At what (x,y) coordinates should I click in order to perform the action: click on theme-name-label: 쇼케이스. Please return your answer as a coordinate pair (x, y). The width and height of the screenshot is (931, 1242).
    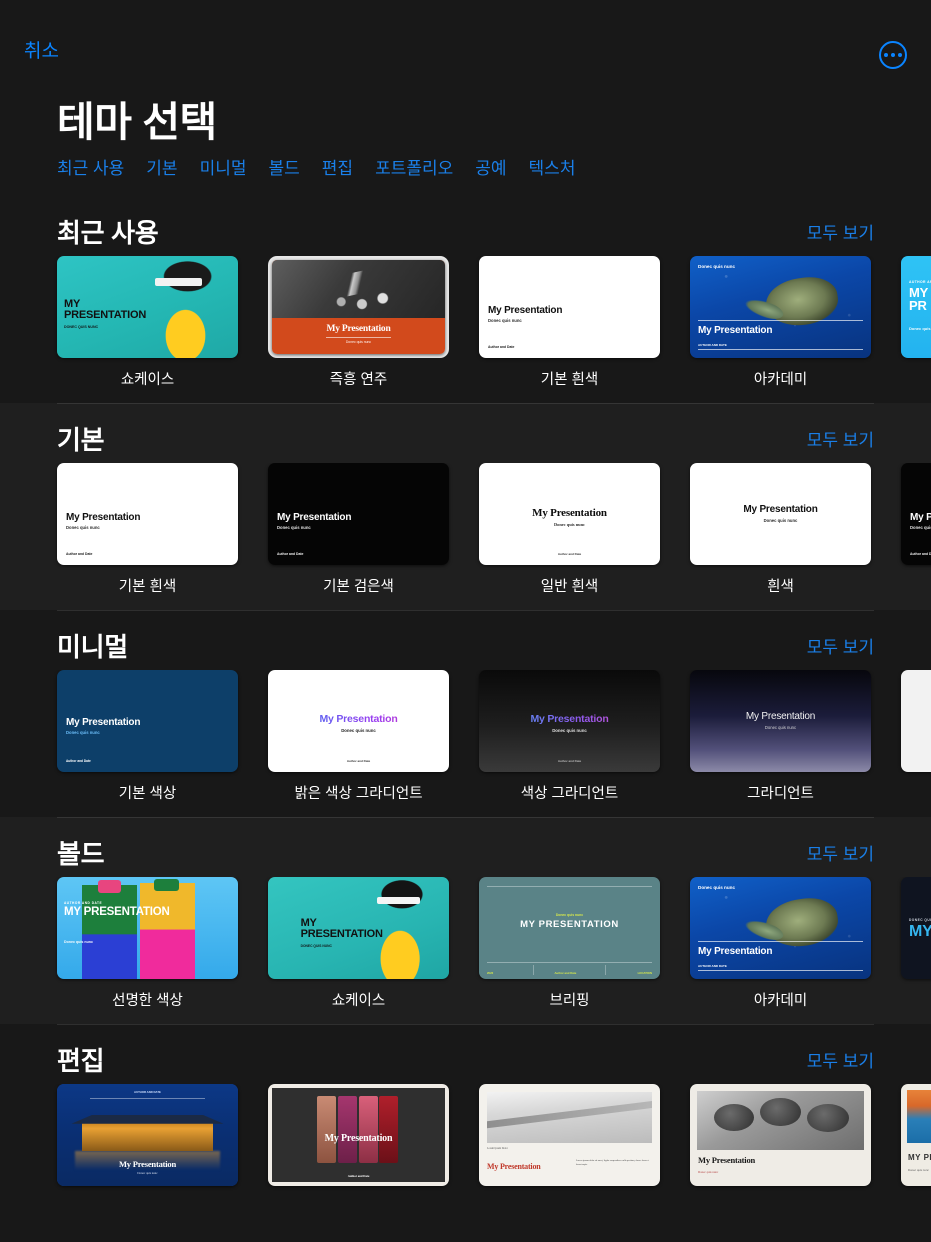
    Looking at the image, I should click on (358, 1001).